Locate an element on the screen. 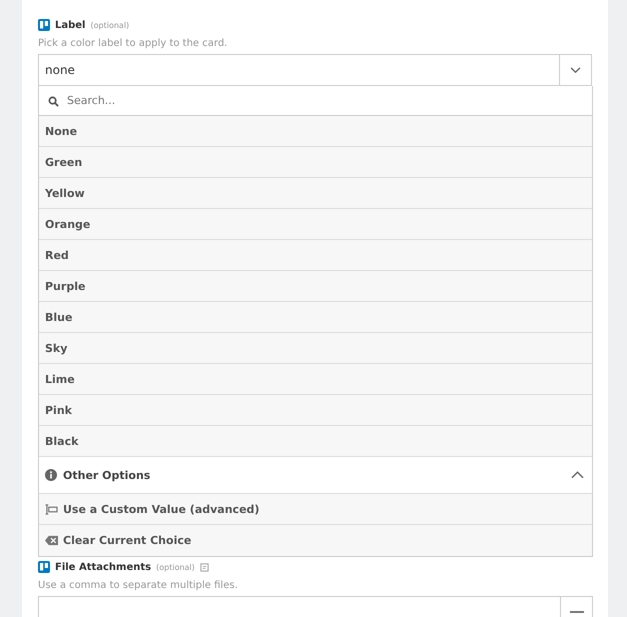  dropdown-action: Use a Custom Value (advanced) is located at coordinates (315, 509).